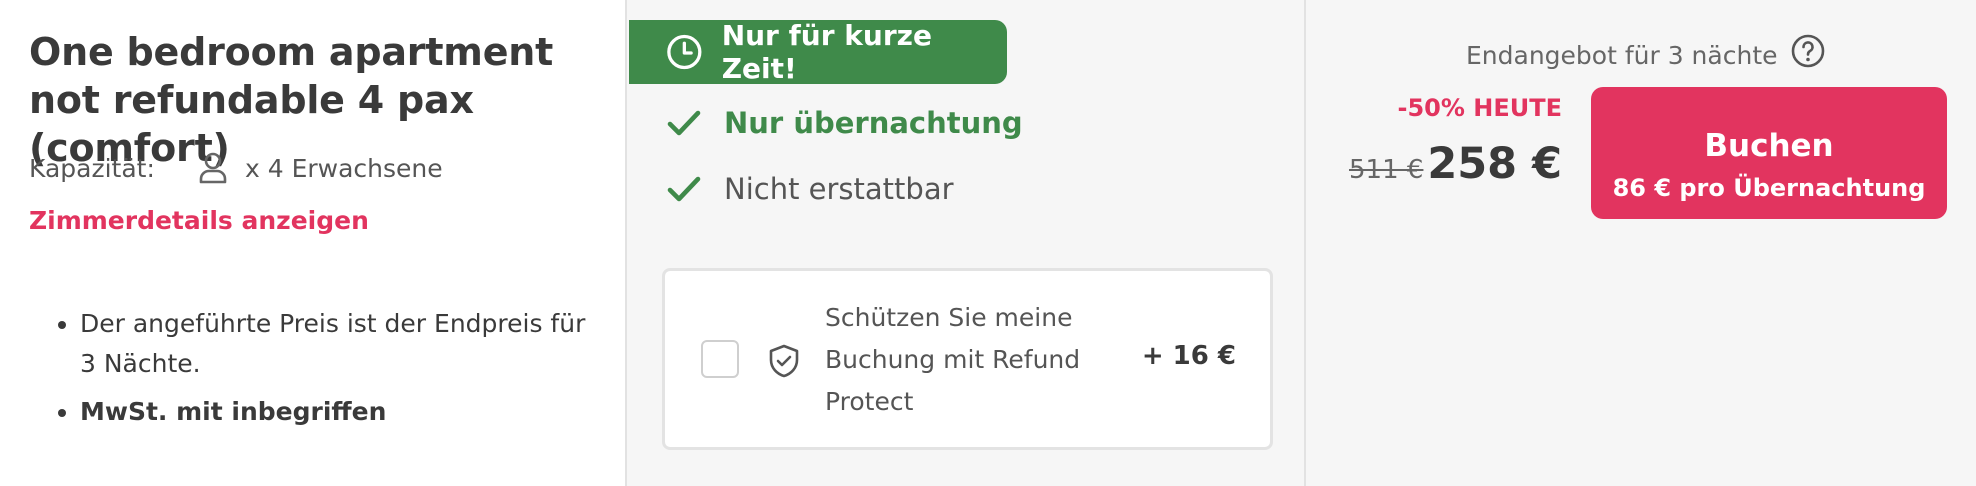  What do you see at coordinates (1769, 146) in the screenshot?
I see `book-button-label: Buchen` at bounding box center [1769, 146].